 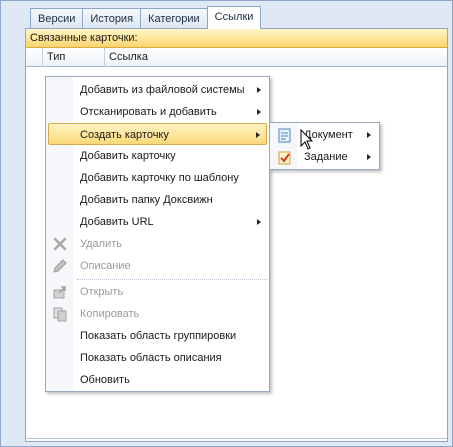 What do you see at coordinates (105, 266) in the screenshot?
I see `menu-item-label: Описание` at bounding box center [105, 266].